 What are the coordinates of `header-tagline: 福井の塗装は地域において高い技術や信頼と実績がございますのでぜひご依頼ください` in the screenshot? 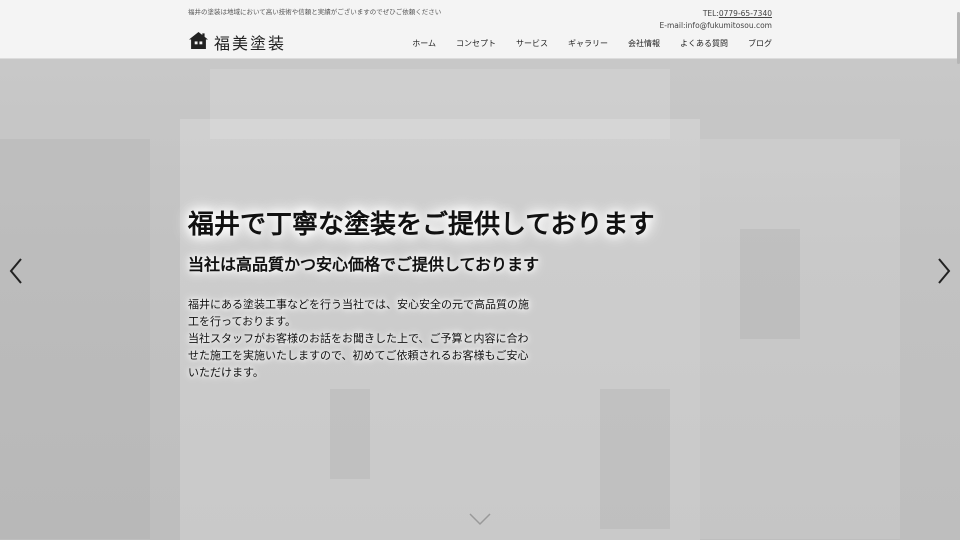 It's located at (315, 12).